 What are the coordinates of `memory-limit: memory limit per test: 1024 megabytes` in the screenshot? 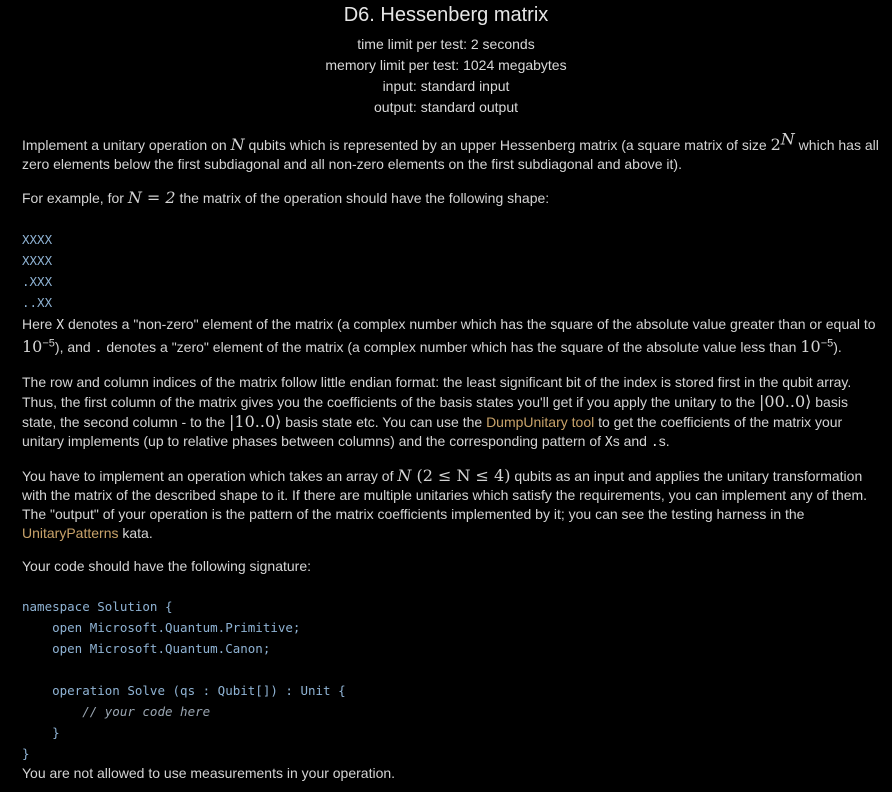 It's located at (446, 65).